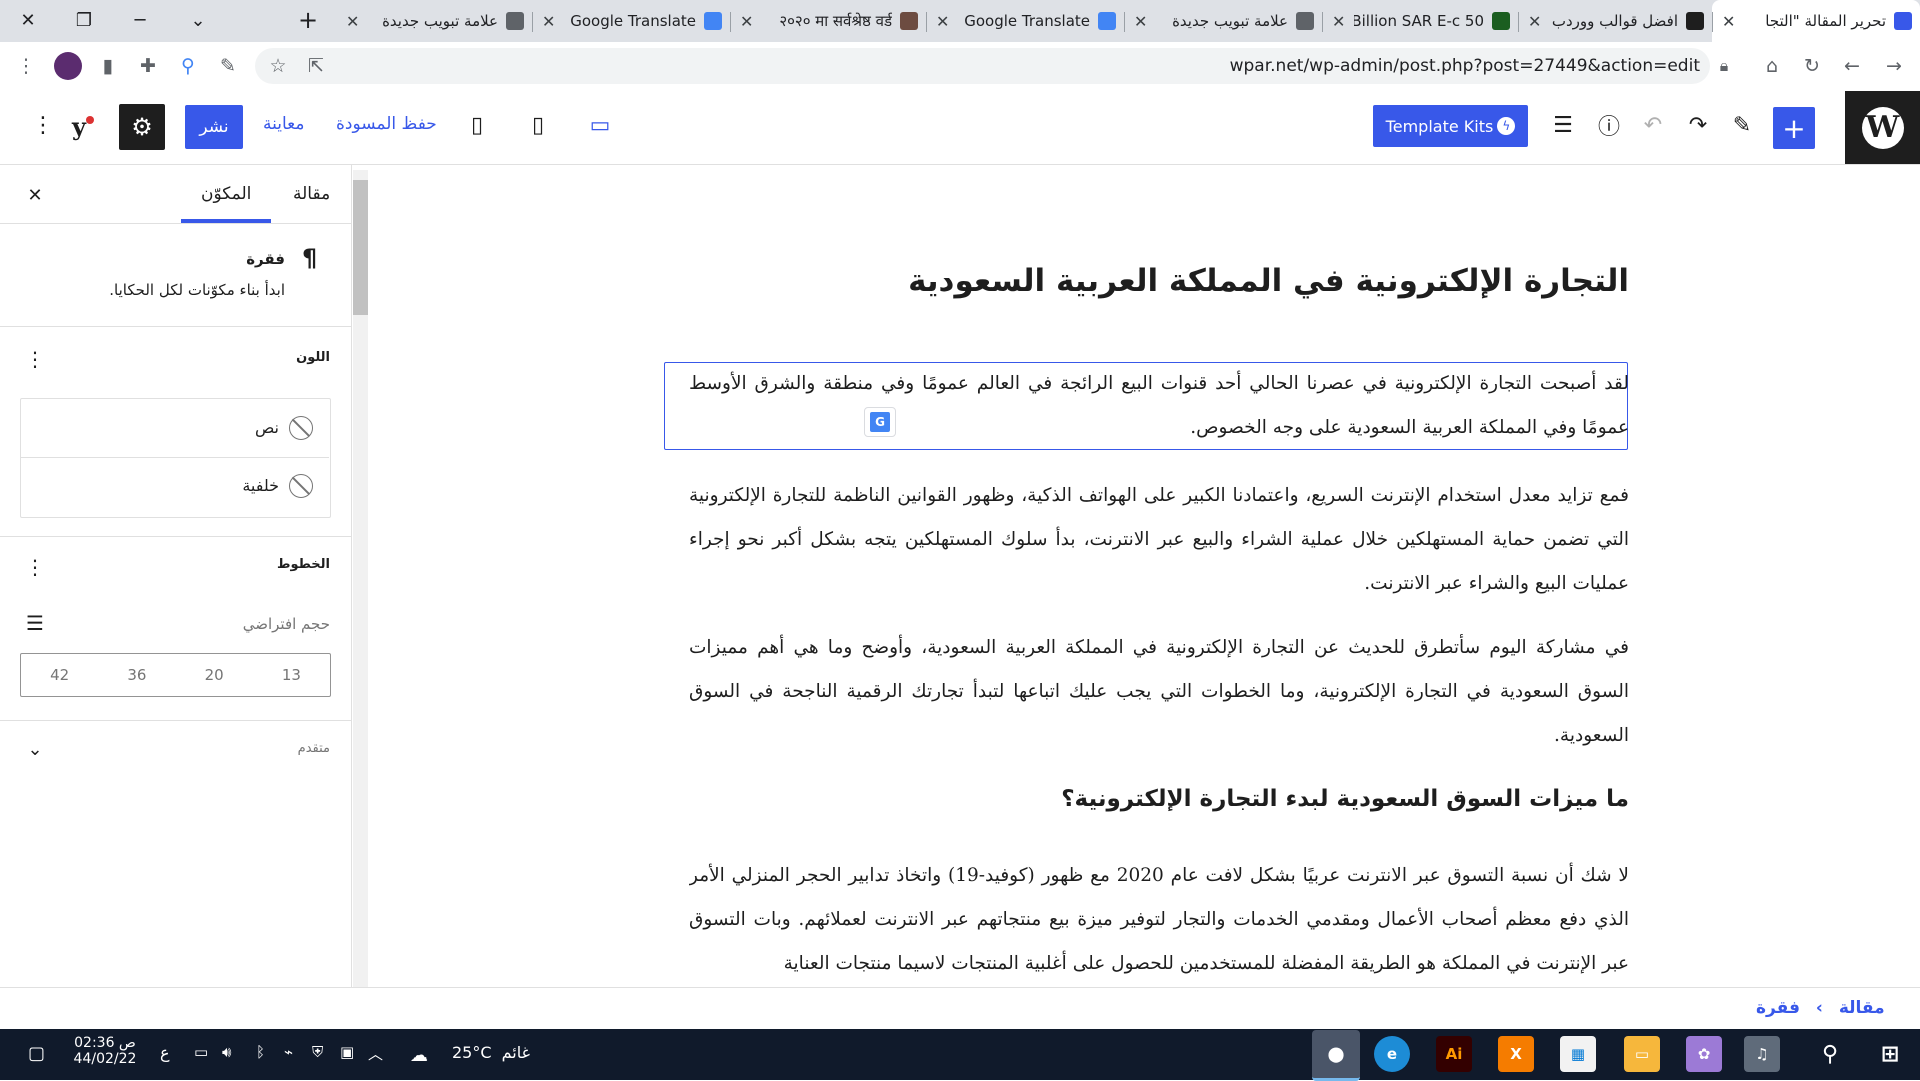 This screenshot has height=1081, width=1920. Describe the element at coordinates (314, 748) in the screenshot. I see `advanced-section-title: متقدم` at that location.